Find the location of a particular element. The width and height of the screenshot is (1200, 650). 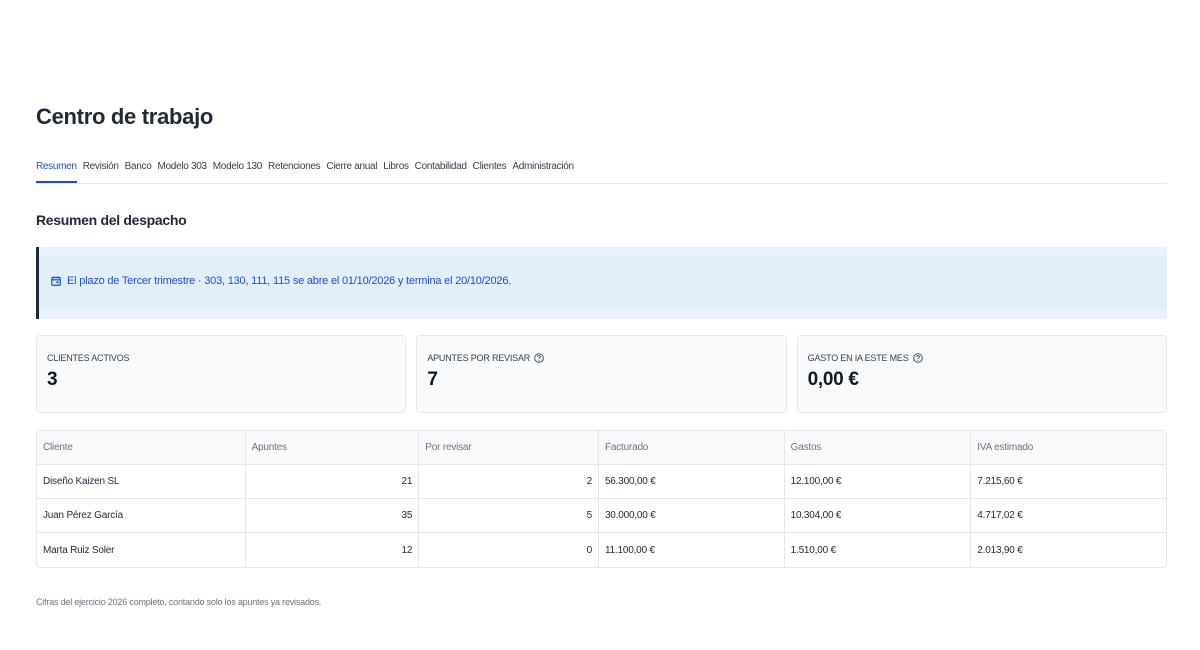

tab-resumen: Resumen is located at coordinates (56, 170).